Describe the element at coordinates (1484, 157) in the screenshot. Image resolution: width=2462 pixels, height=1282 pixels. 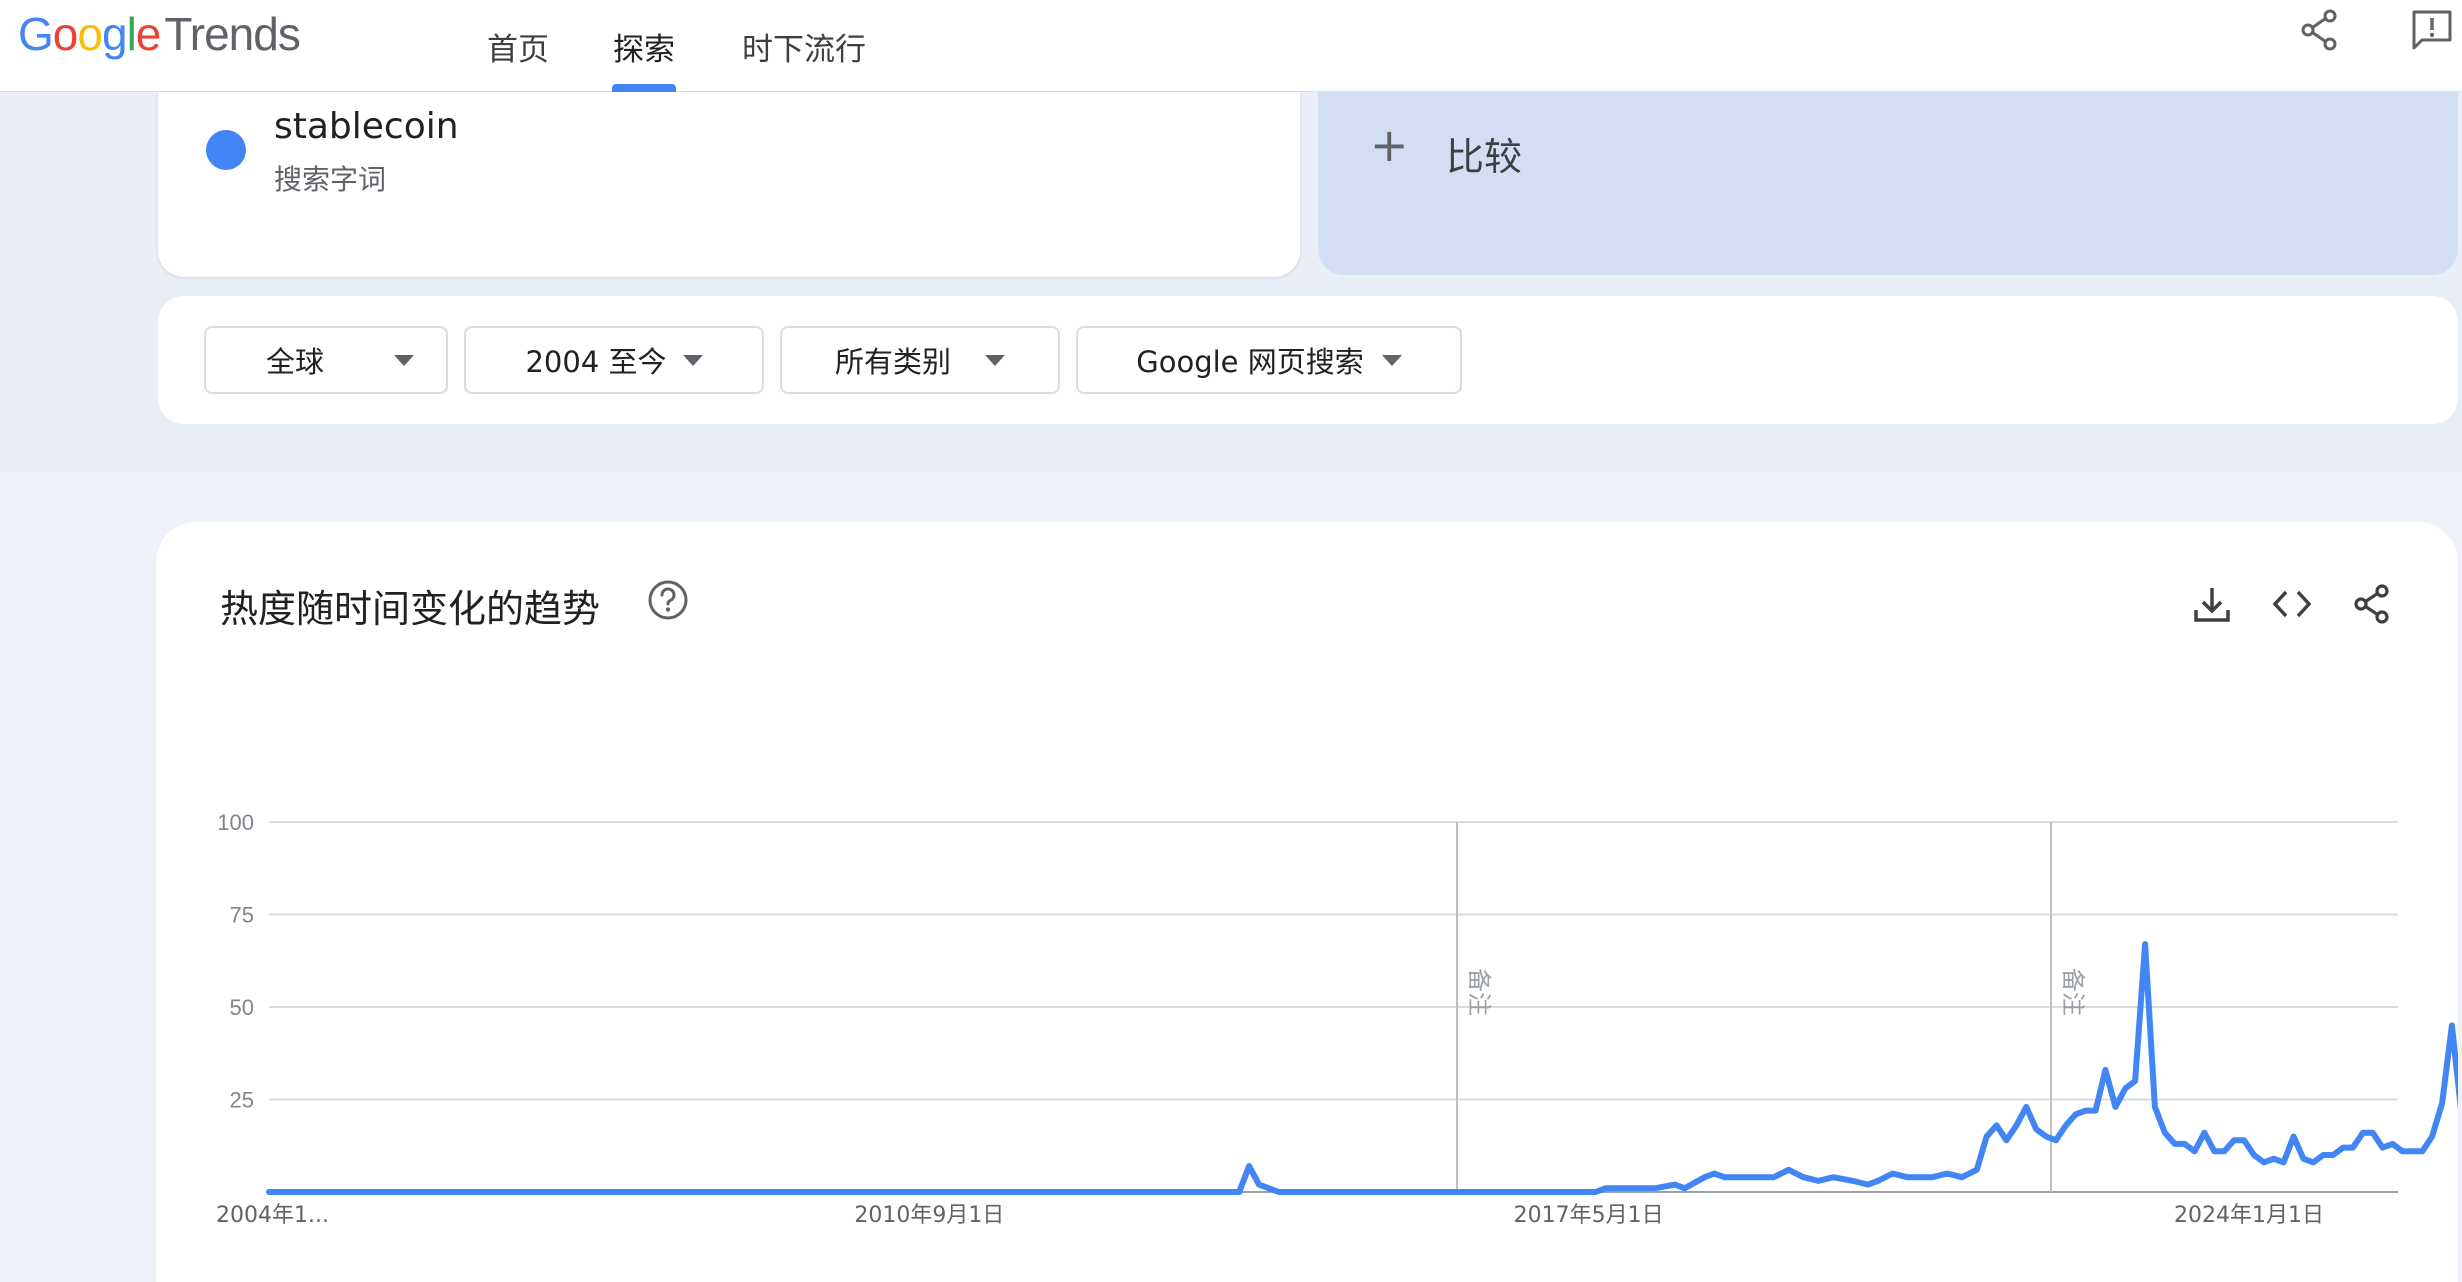
I see `compare-label: 比较` at that location.